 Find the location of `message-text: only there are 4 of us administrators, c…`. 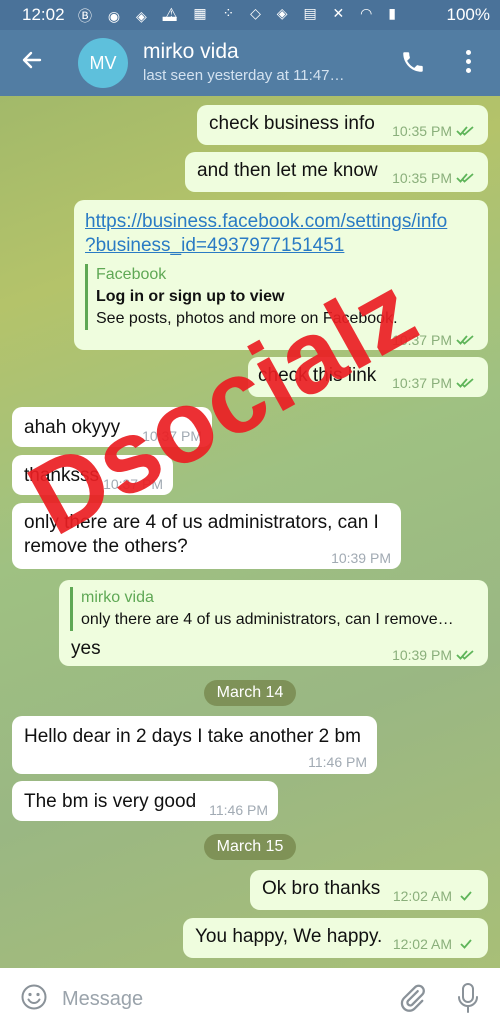

message-text: only there are 4 of us administrators, c… is located at coordinates (201, 534).